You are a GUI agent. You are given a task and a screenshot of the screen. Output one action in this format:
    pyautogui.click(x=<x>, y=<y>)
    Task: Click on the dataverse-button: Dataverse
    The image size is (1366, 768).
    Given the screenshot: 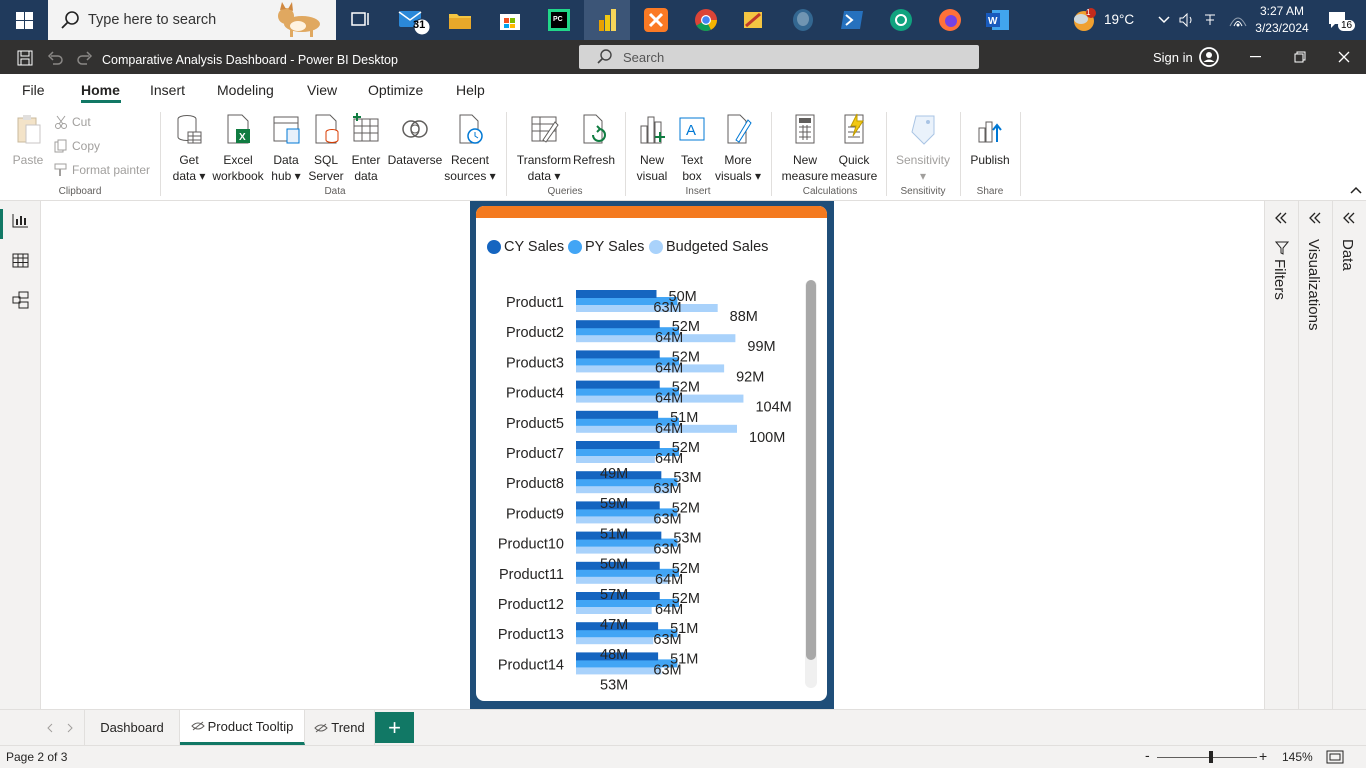 What is the action you would take?
    pyautogui.click(x=415, y=140)
    